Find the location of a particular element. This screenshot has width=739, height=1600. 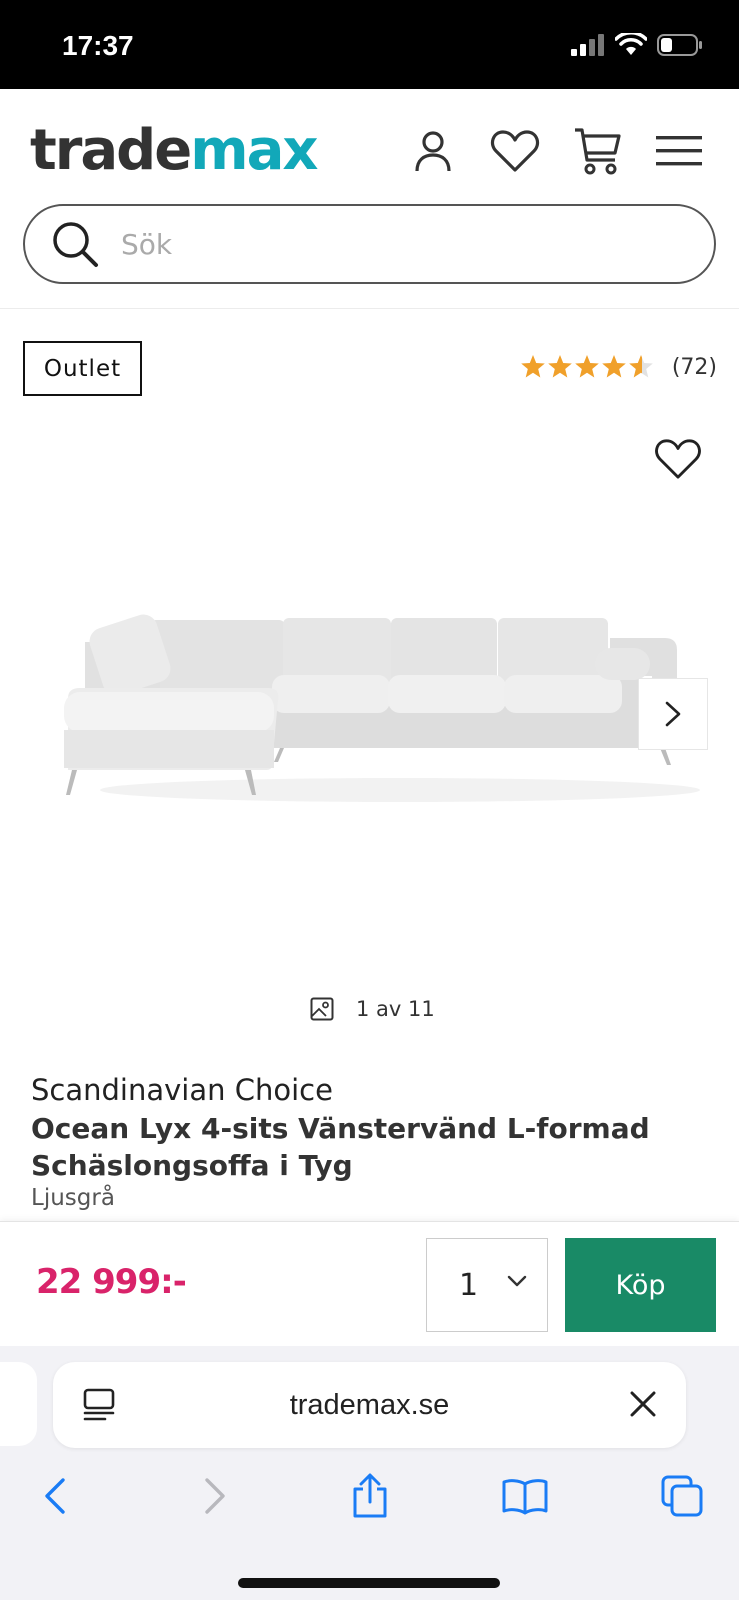

cart-icon is located at coordinates (598, 151).